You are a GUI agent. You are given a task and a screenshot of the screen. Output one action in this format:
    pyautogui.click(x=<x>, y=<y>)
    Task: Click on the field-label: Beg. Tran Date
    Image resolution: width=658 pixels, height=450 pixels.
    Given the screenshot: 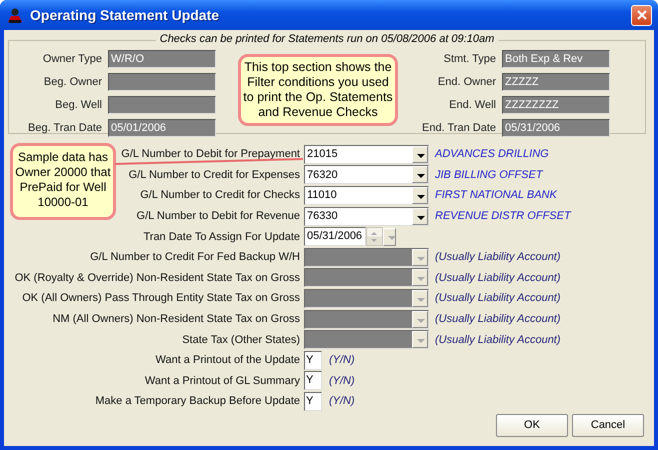 What is the action you would take?
    pyautogui.click(x=64, y=128)
    